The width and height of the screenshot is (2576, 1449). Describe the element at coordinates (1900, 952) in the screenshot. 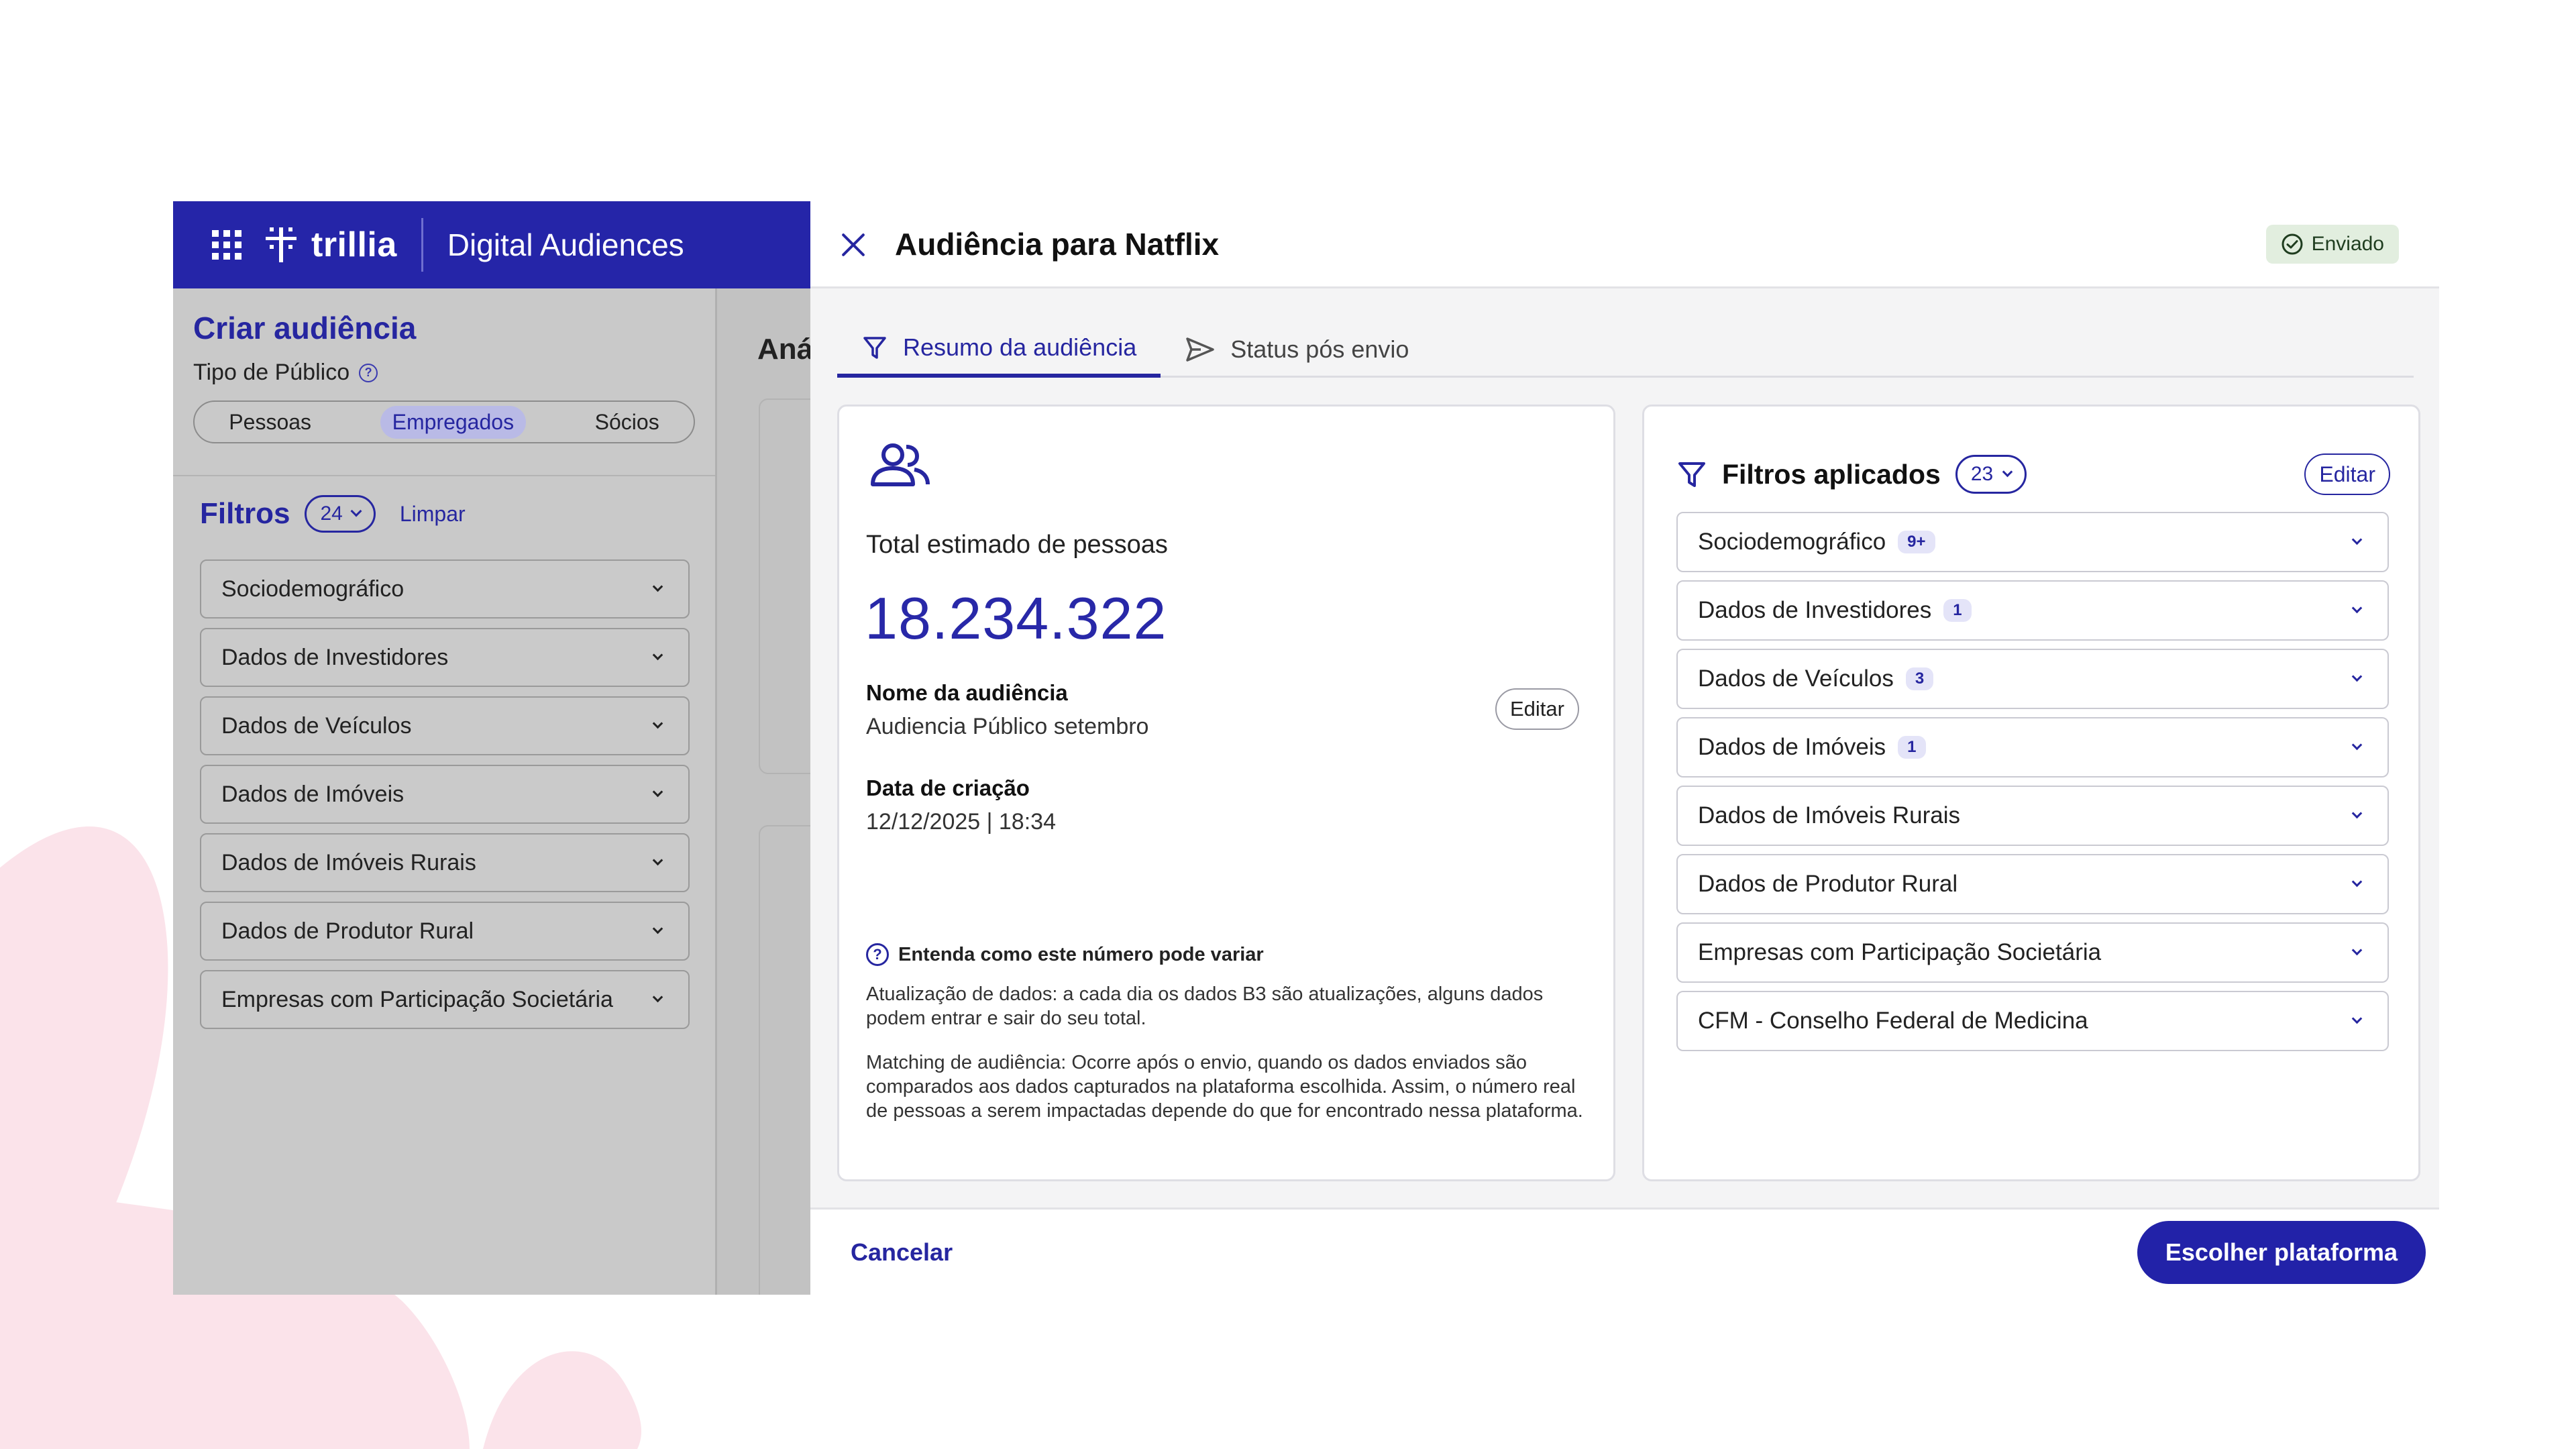

I see `filter-item-label: Empresas com Participação Societária` at that location.